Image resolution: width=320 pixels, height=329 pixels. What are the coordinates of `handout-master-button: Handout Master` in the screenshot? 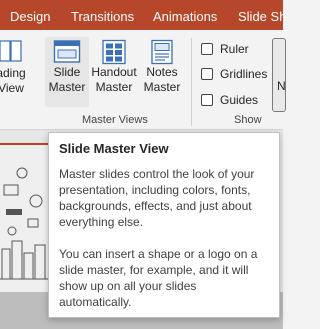 It's located at (114, 67).